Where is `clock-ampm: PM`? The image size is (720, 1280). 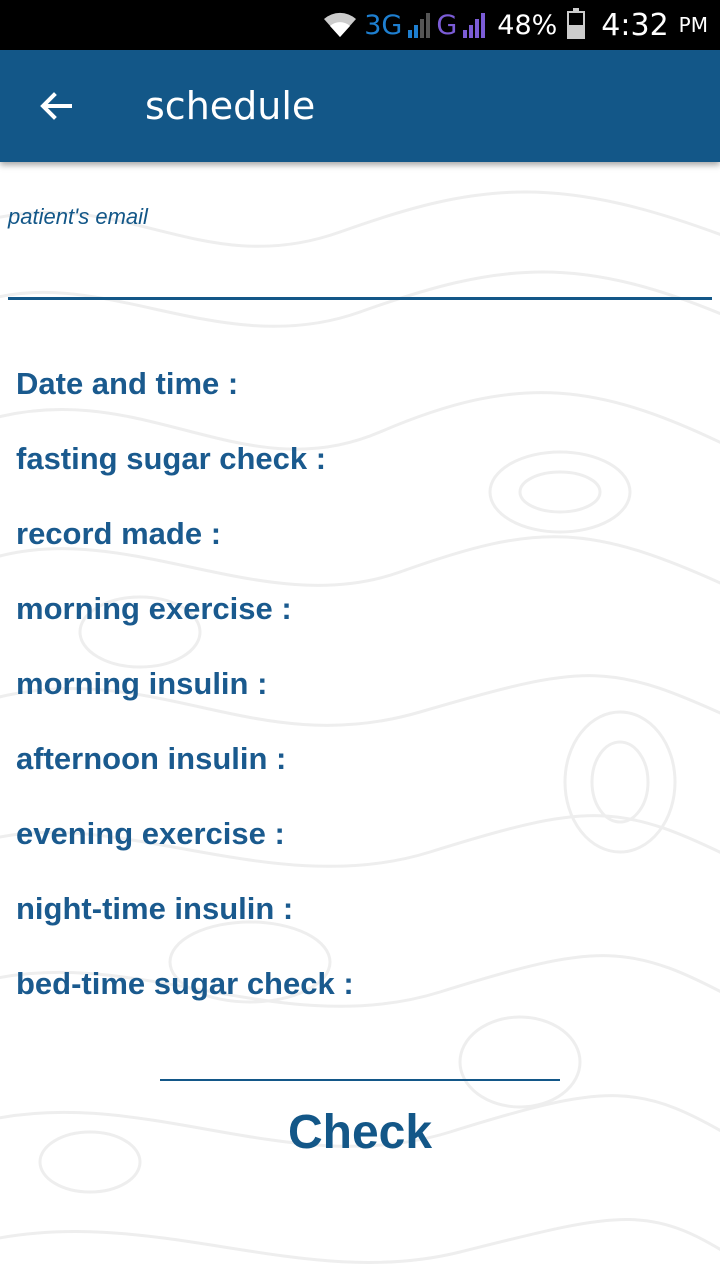 clock-ampm: PM is located at coordinates (693, 25).